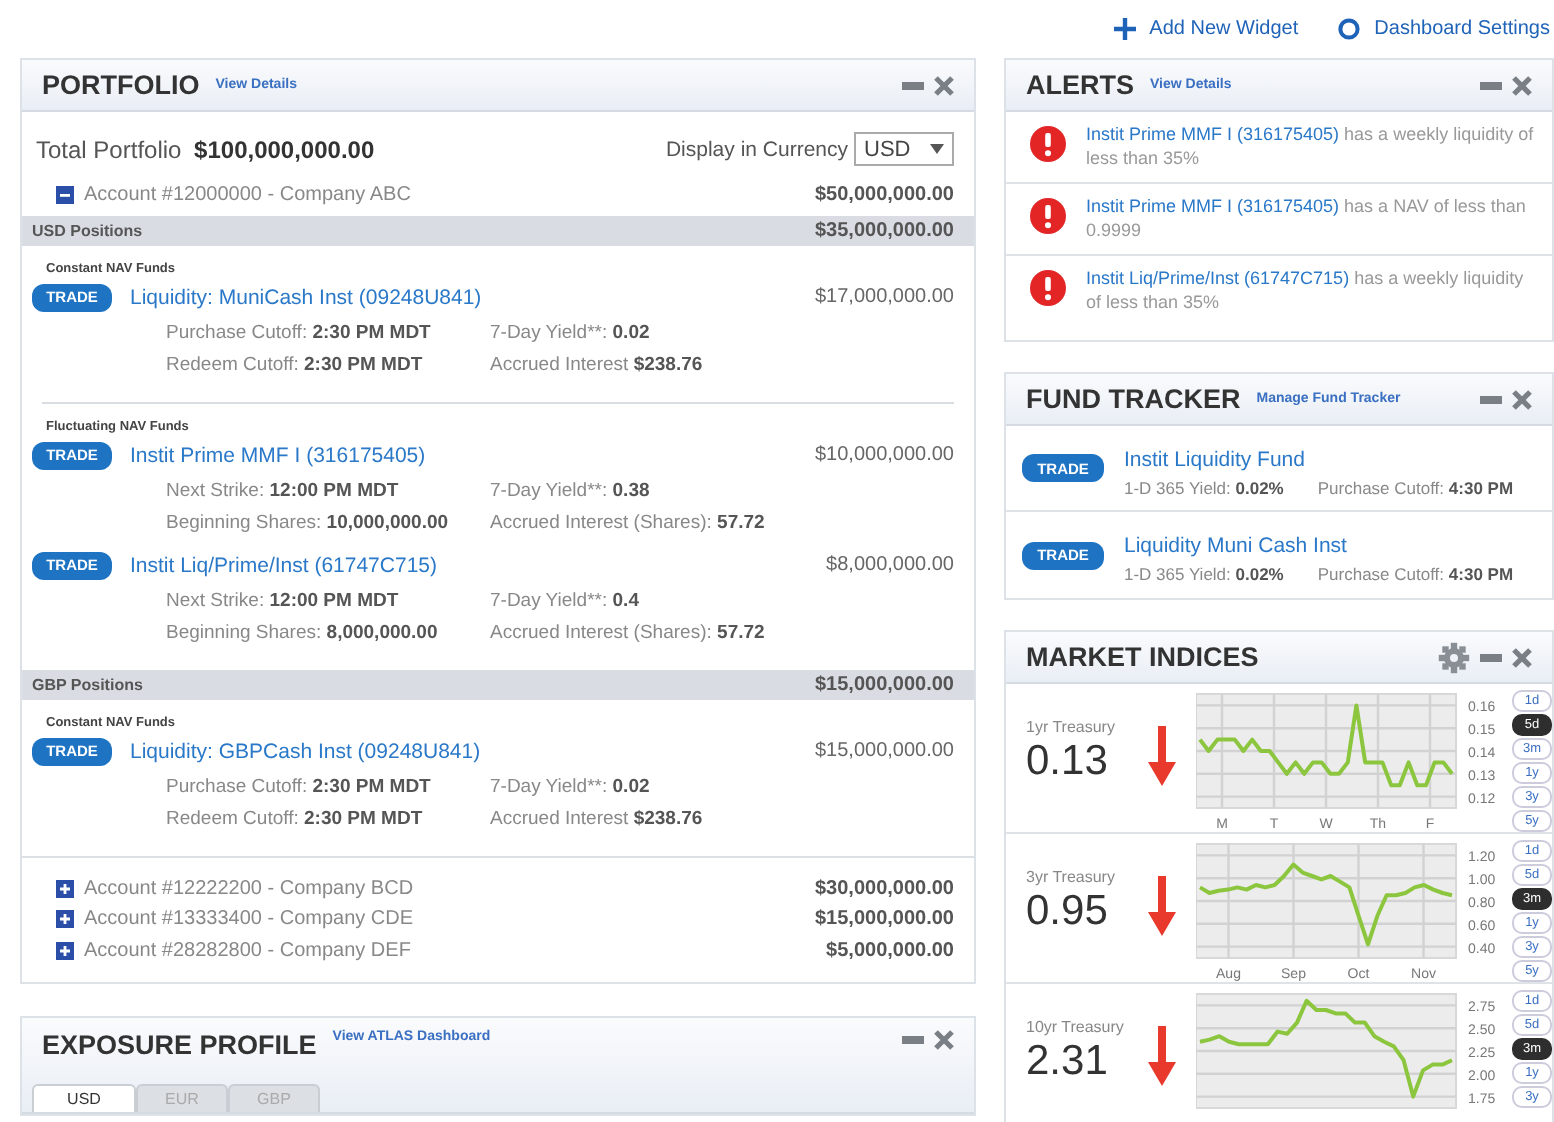 The width and height of the screenshot is (1554, 1122). Describe the element at coordinates (1068, 912) in the screenshot. I see `index-value: 0.95` at that location.